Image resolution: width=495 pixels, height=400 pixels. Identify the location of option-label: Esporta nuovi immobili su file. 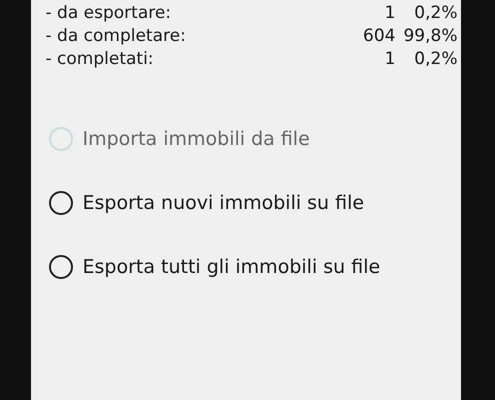
(223, 203).